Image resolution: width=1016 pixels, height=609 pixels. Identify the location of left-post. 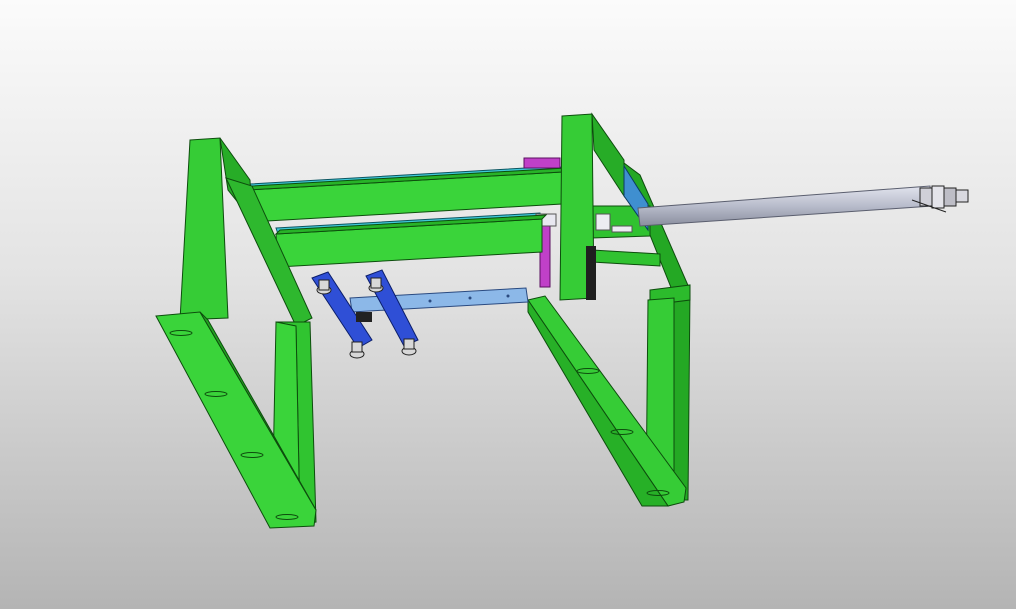
(204, 229).